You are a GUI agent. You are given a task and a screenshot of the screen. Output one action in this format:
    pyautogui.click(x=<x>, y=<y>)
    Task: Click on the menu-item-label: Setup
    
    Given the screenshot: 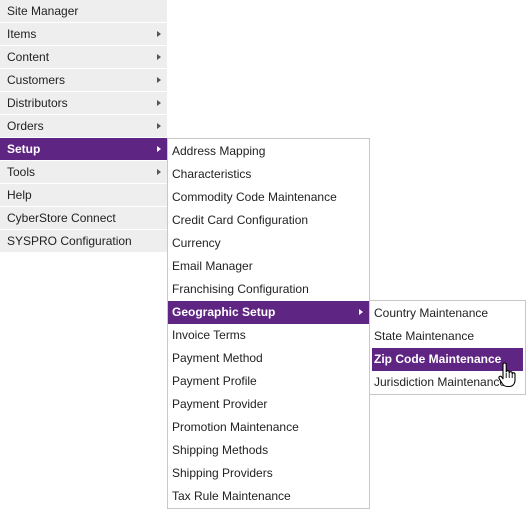 What is the action you would take?
    pyautogui.click(x=24, y=149)
    